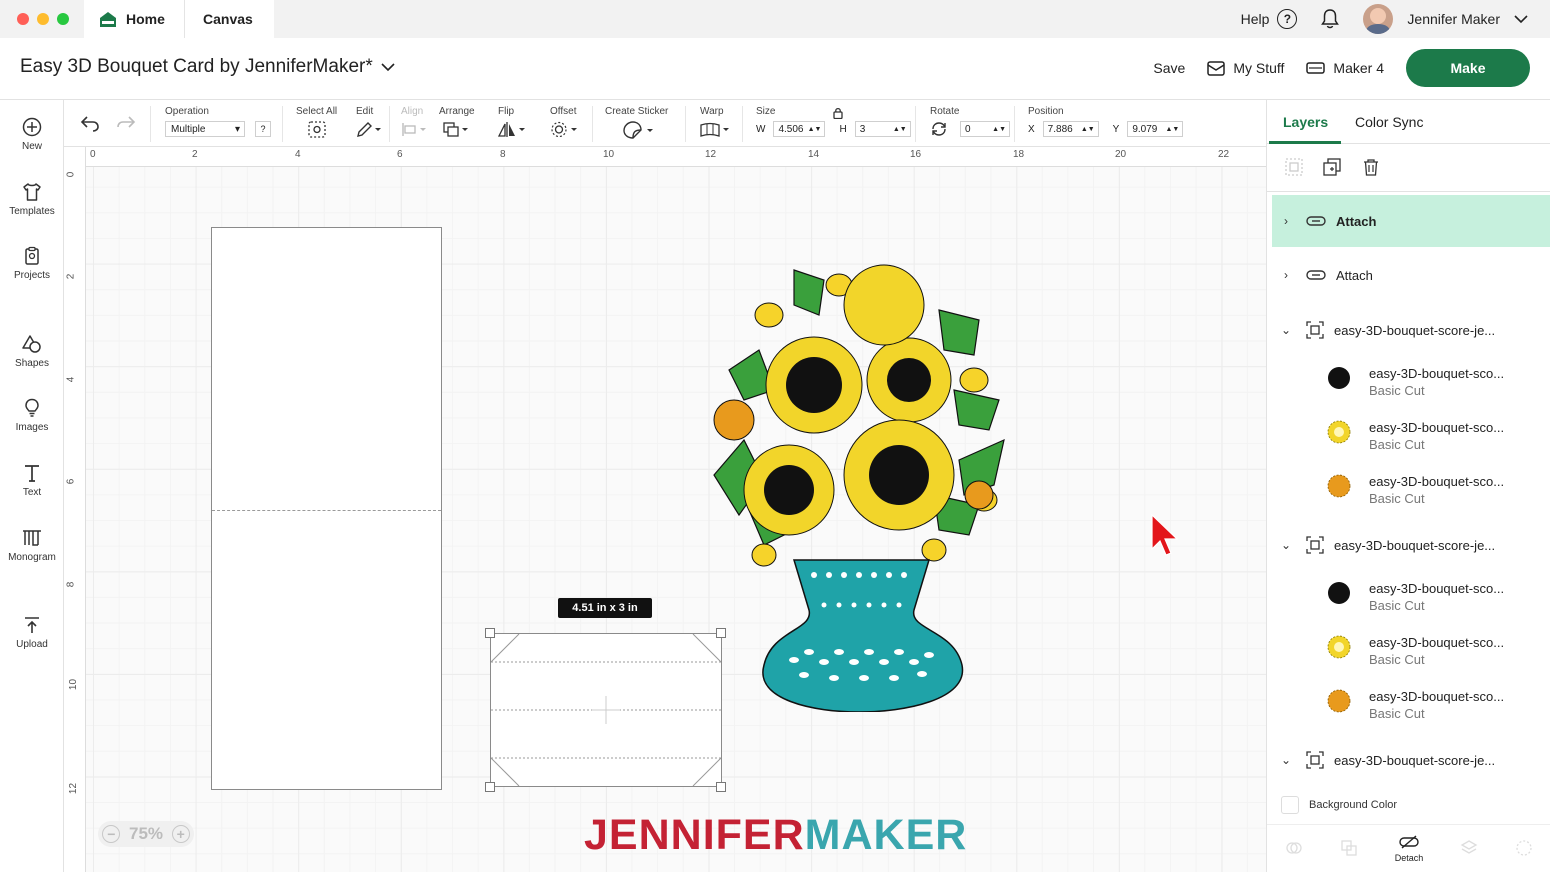  Describe the element at coordinates (606, 710) in the screenshot. I see `selected-score-card` at that location.